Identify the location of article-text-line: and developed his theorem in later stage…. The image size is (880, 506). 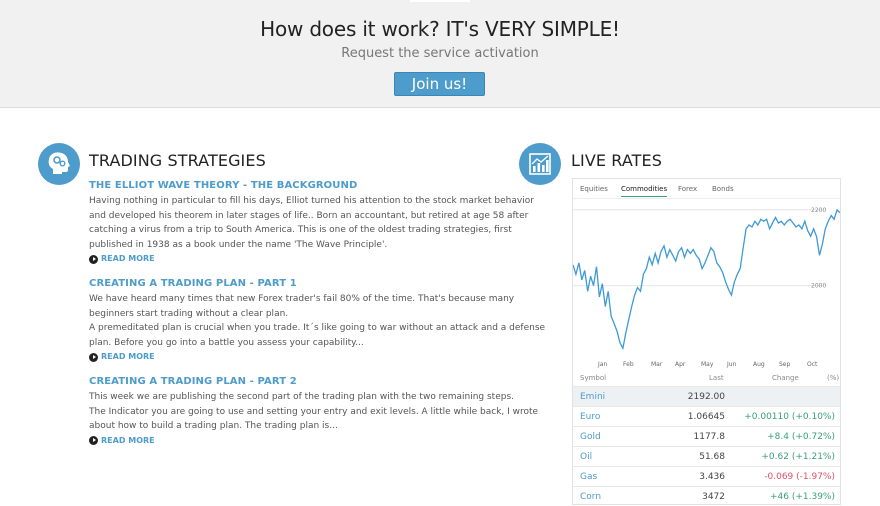
(309, 215).